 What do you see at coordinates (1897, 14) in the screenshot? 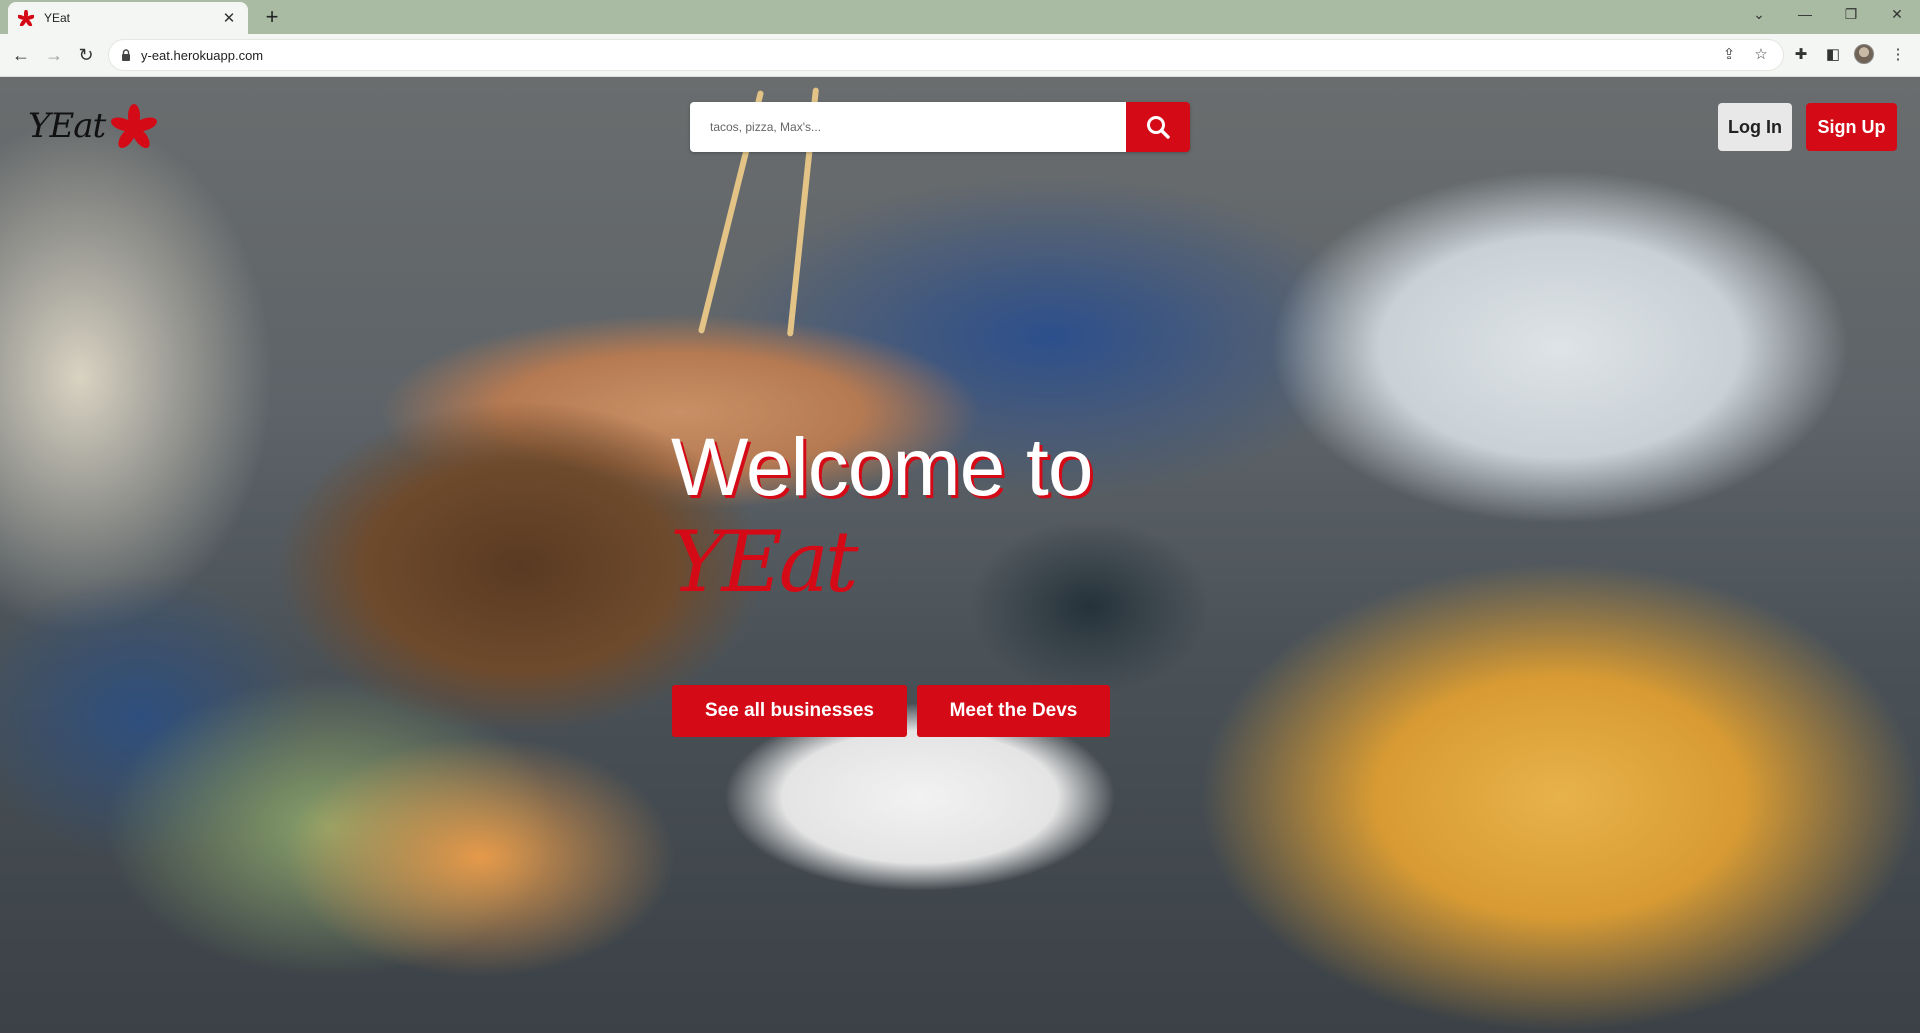
I see `close-window-icon: ✕` at bounding box center [1897, 14].